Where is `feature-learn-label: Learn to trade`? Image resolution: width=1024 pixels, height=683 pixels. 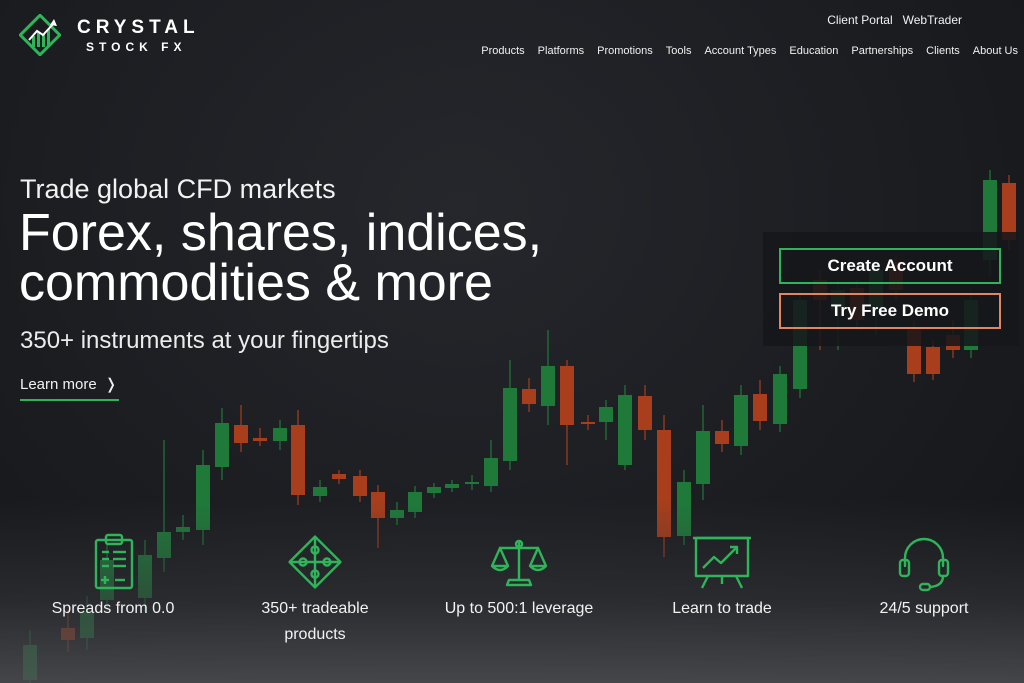 feature-learn-label: Learn to trade is located at coordinates (722, 608).